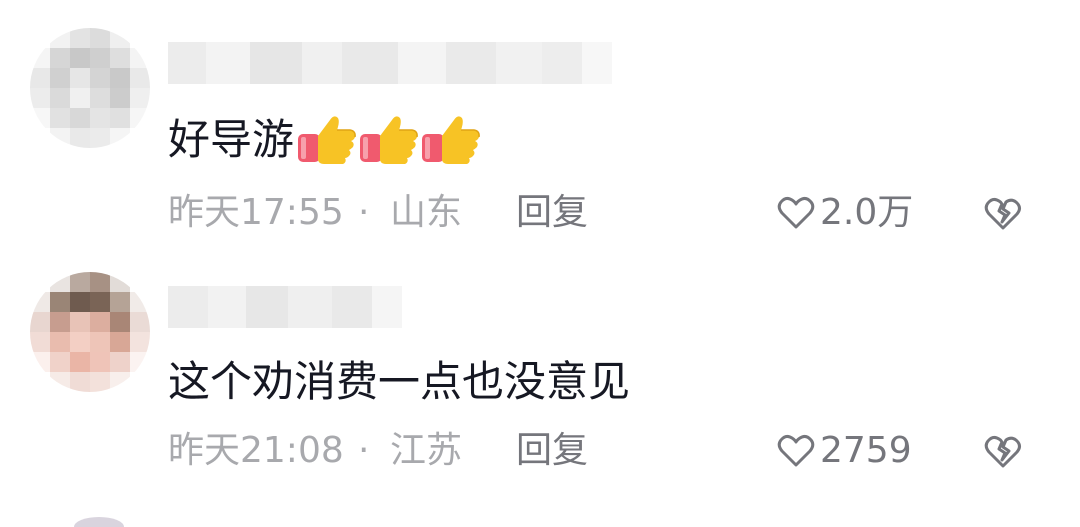 Image resolution: width=1080 pixels, height=527 pixels. I want to click on like-button: 2759, so click(844, 451).